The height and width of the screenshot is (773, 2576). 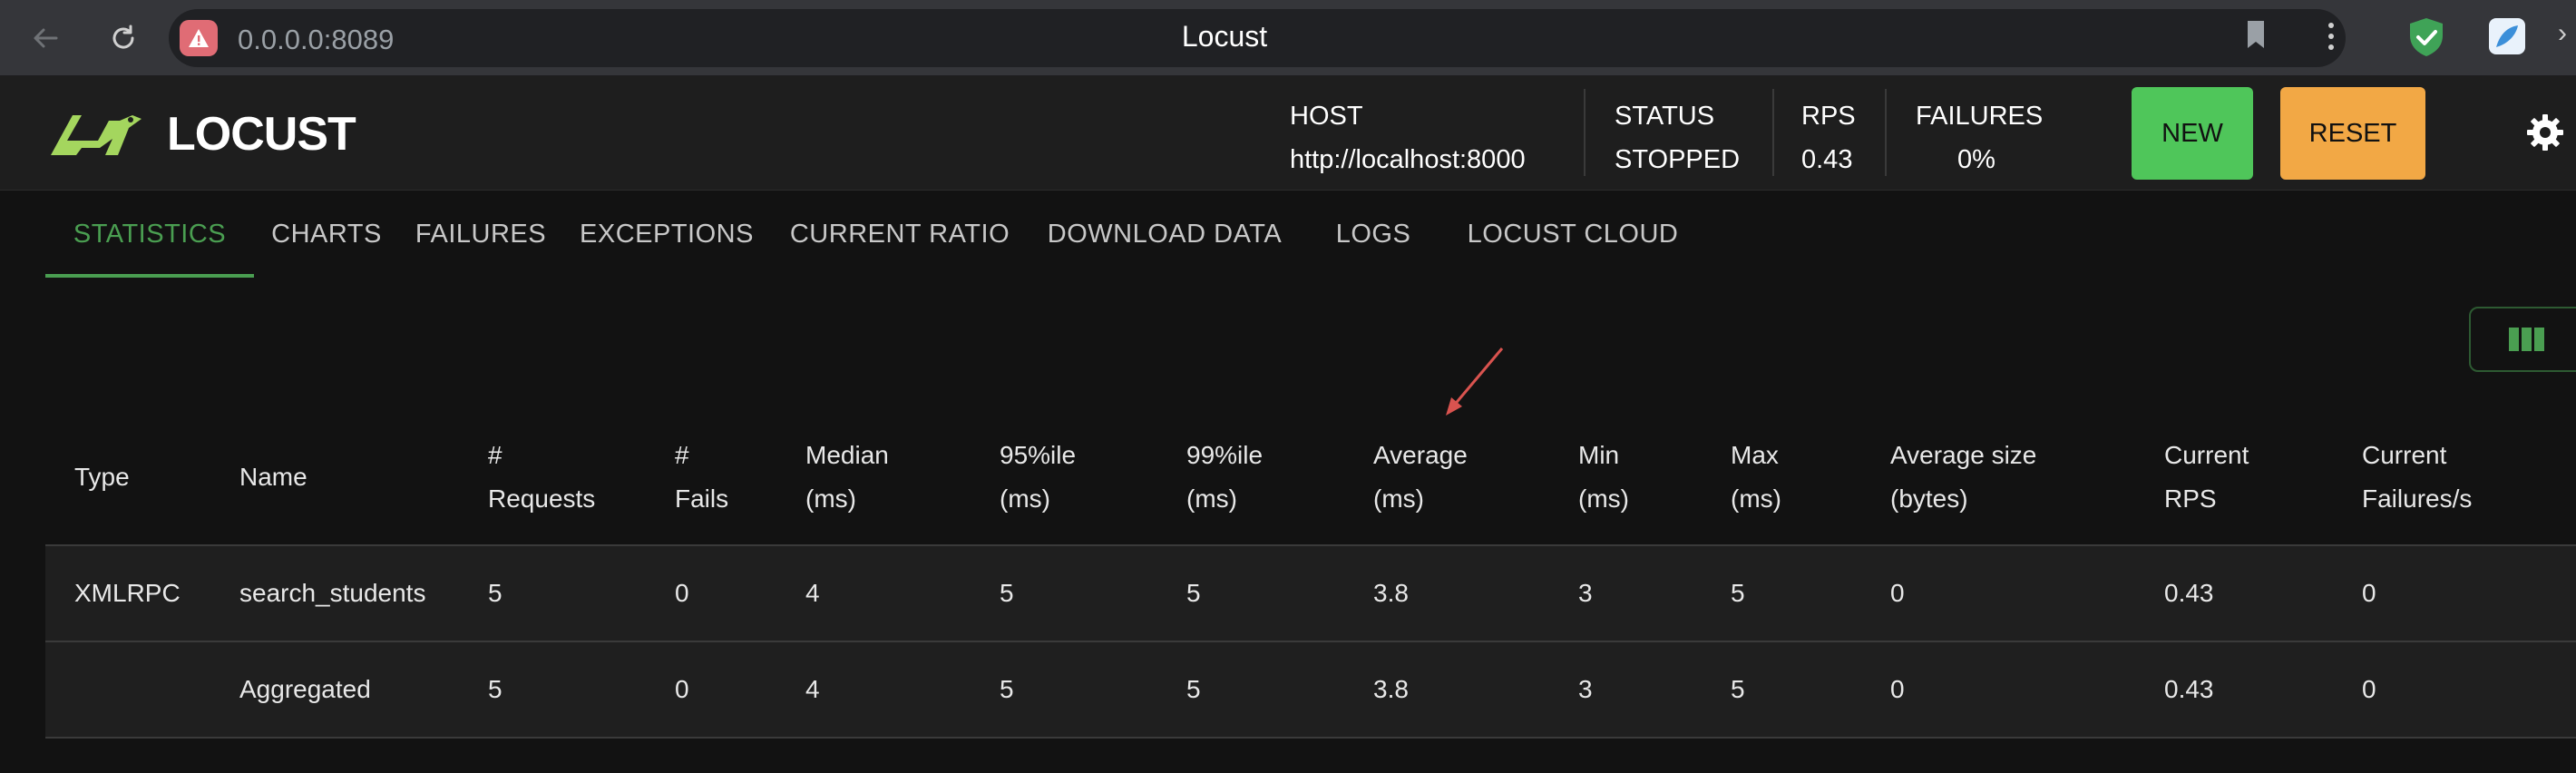 I want to click on shield-check-icon, so click(x=2426, y=40).